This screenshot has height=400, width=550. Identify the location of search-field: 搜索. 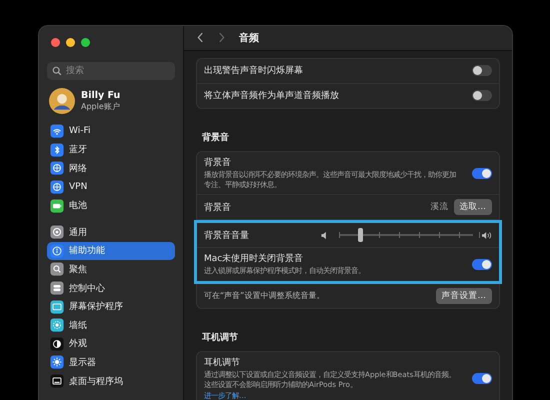
(111, 71).